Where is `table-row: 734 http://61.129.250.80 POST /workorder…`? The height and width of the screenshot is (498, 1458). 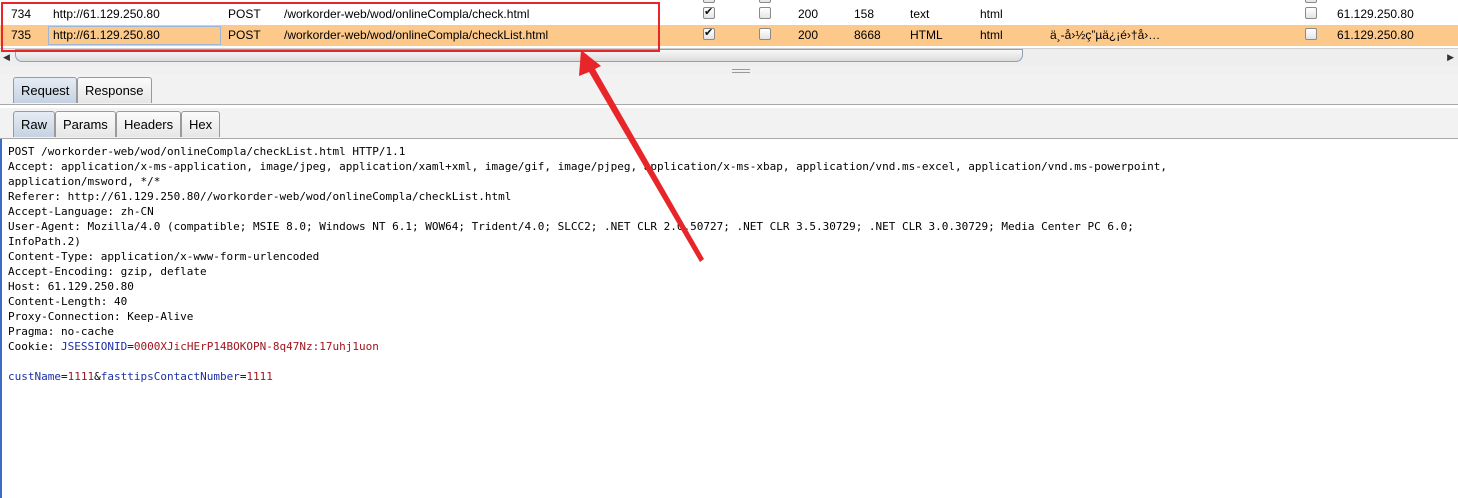
table-row: 734 http://61.129.250.80 POST /workorder… is located at coordinates (729, 14).